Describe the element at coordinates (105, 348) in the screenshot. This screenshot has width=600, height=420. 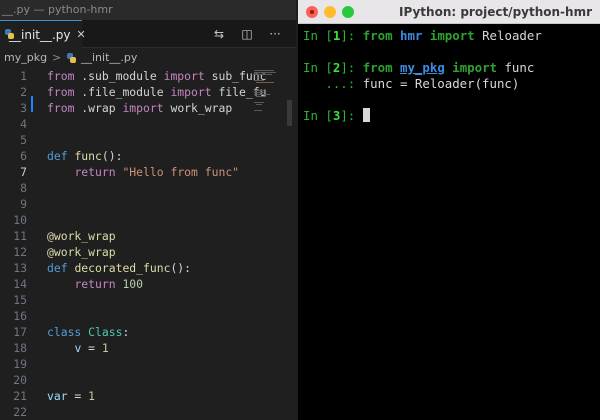
I see `code-token: 1` at that location.